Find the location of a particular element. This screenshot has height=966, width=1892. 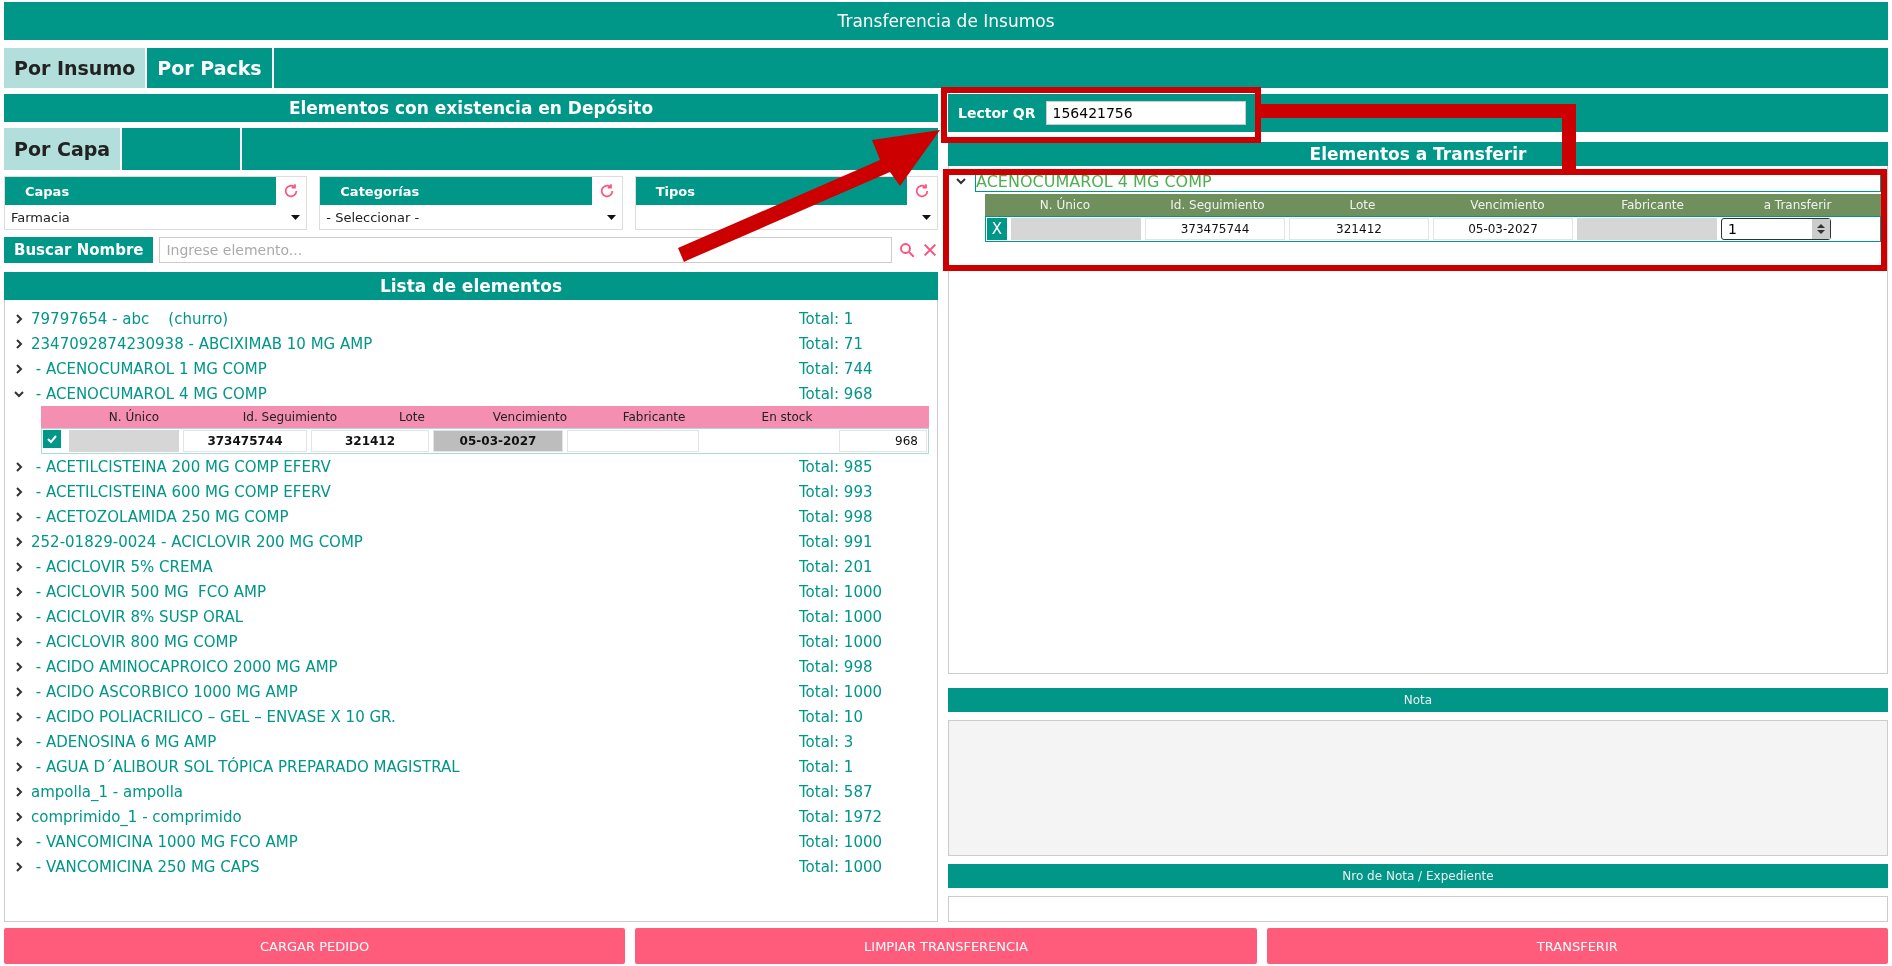

checkbox is located at coordinates (52, 439).